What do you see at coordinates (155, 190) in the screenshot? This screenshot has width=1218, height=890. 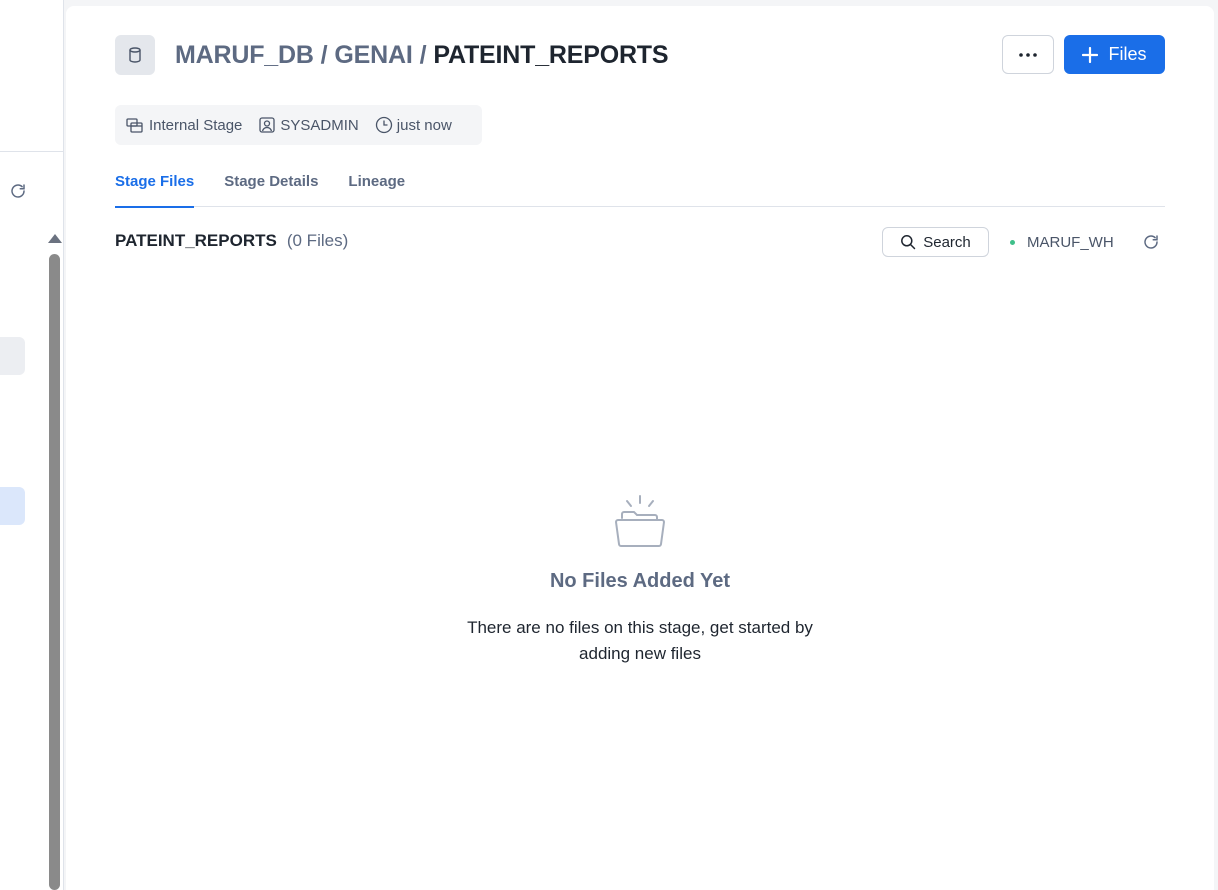 I see `tab-stage-files: Stage Files` at bounding box center [155, 190].